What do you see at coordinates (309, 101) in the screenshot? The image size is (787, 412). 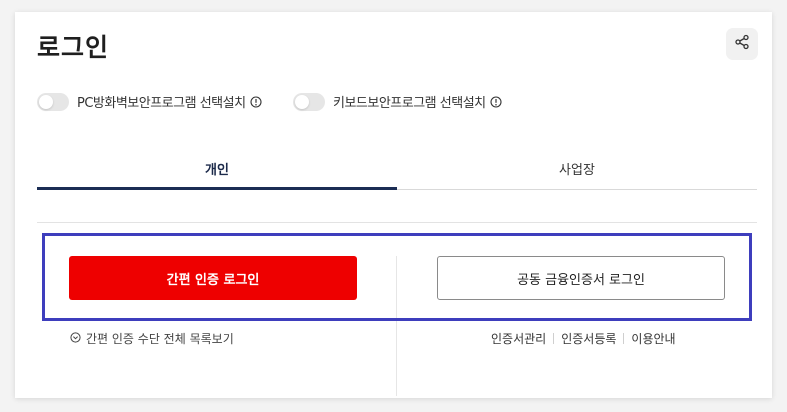 I see `keyboard-security-toggle` at bounding box center [309, 101].